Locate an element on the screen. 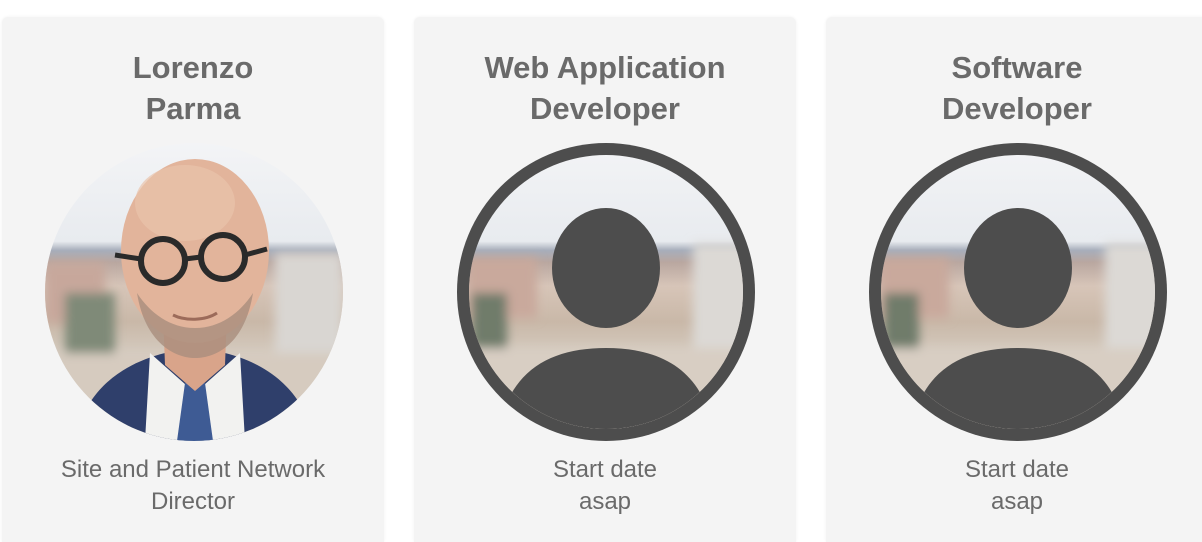  card-caption-line: Director is located at coordinates (192, 501).